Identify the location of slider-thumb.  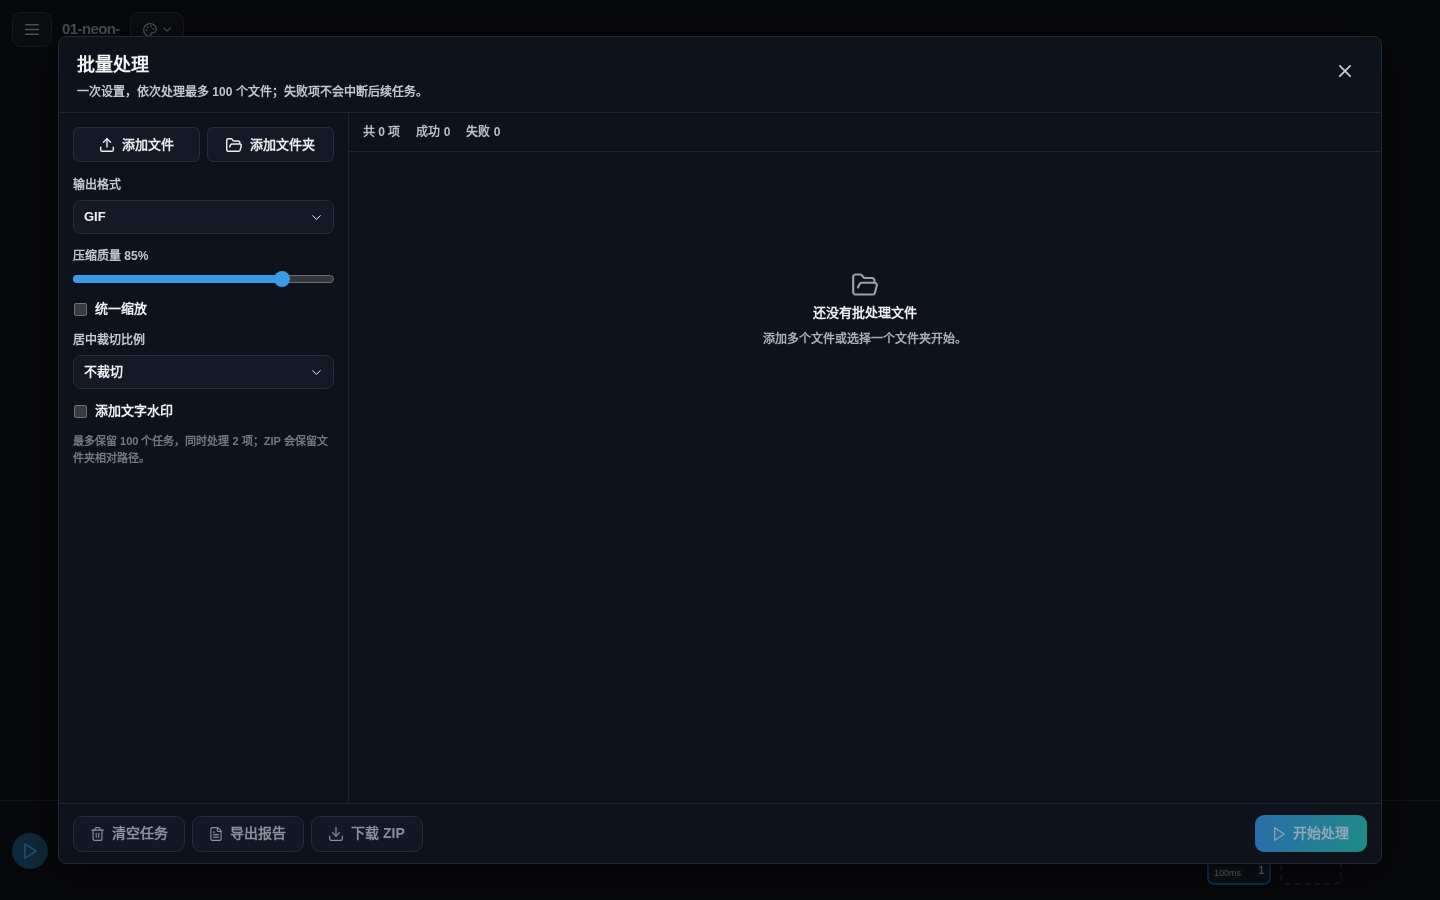
(281, 279).